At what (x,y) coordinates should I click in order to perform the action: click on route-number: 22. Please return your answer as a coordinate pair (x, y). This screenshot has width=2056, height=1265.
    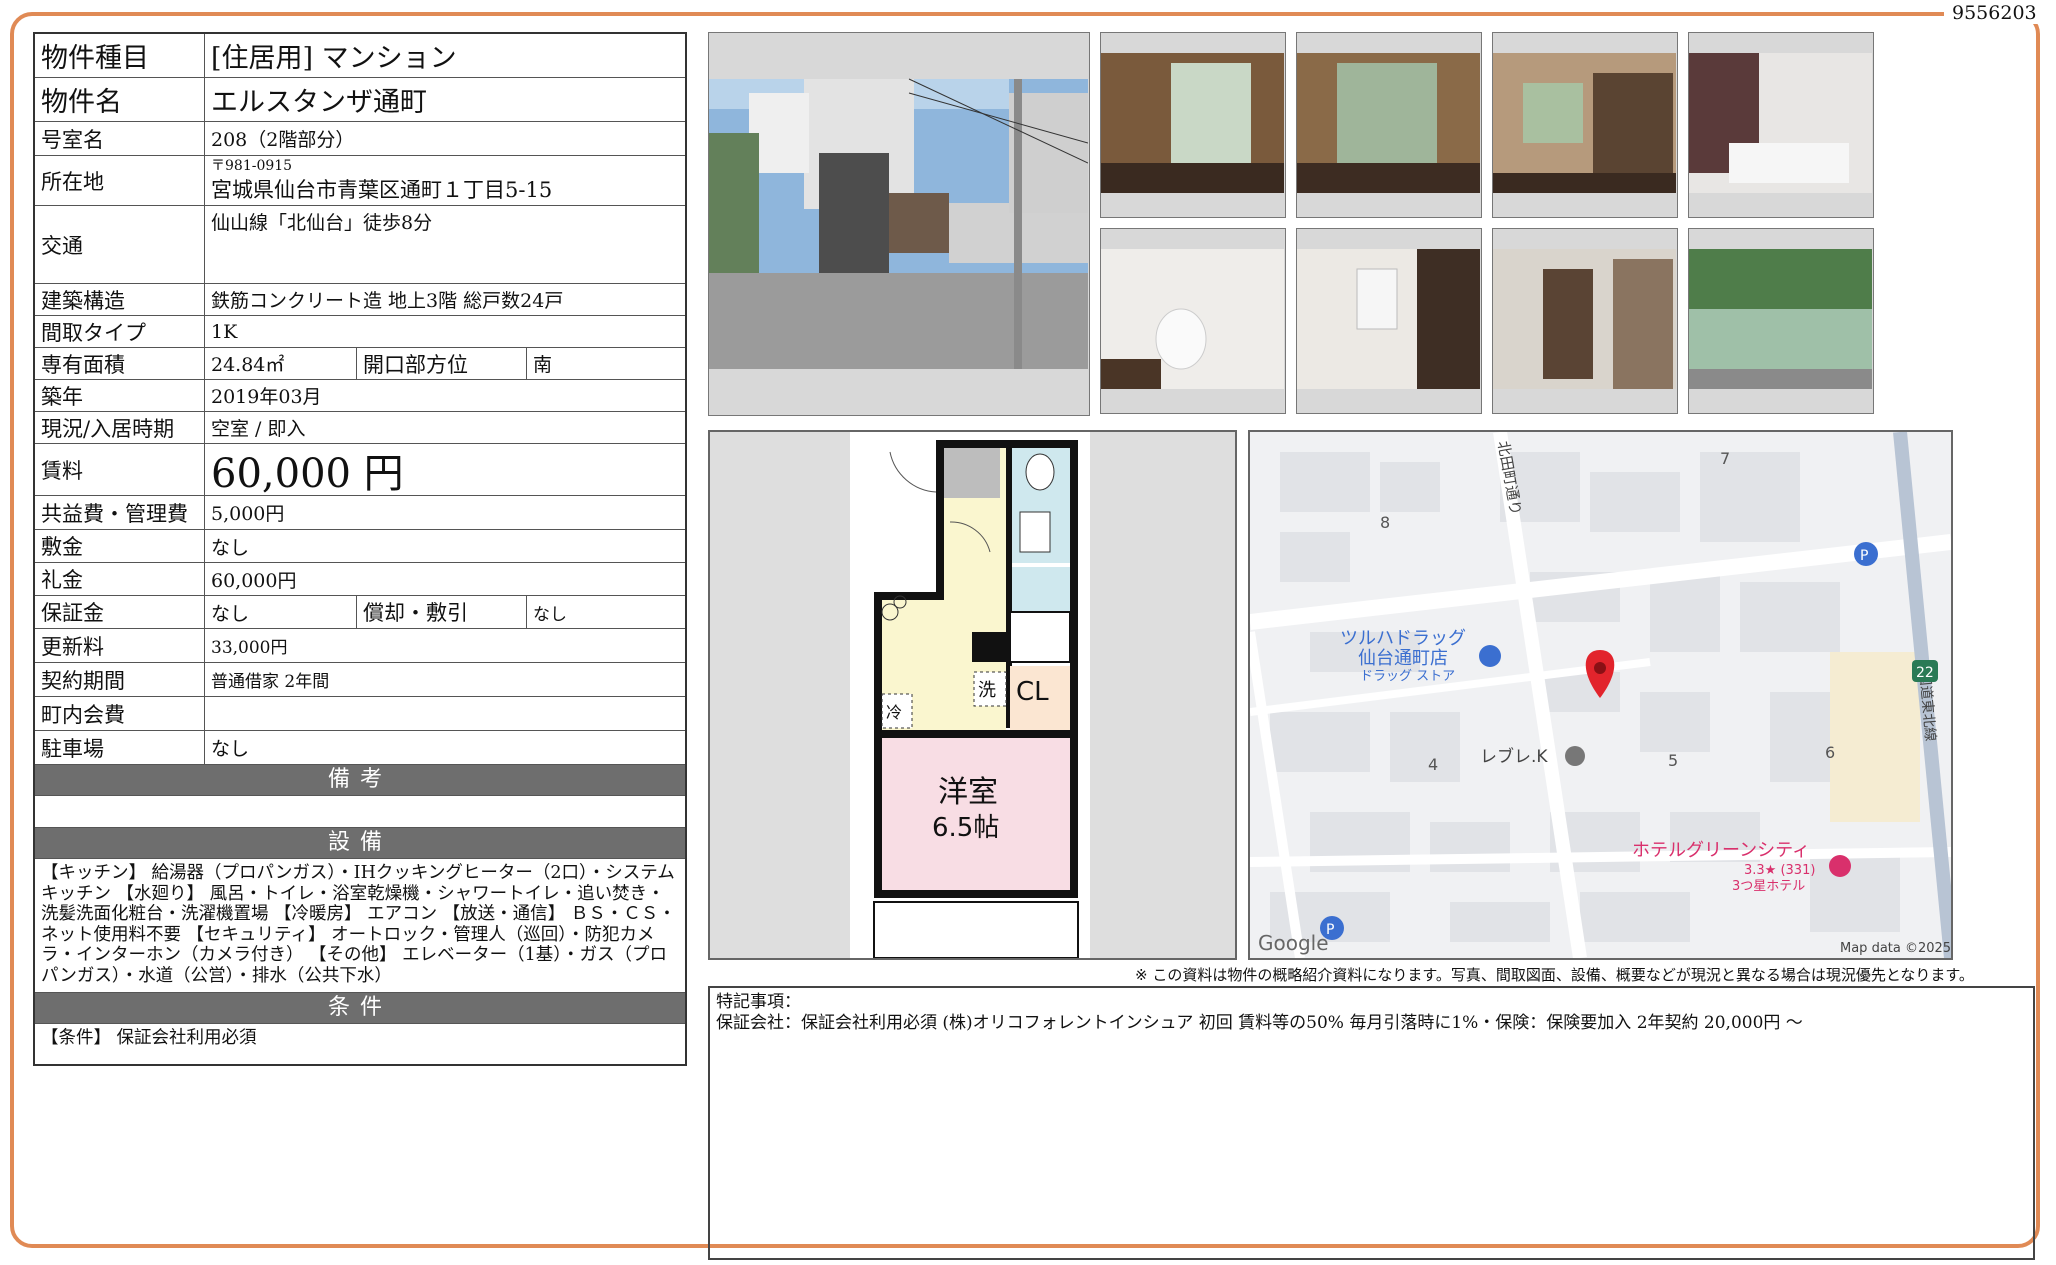
    Looking at the image, I should click on (1925, 673).